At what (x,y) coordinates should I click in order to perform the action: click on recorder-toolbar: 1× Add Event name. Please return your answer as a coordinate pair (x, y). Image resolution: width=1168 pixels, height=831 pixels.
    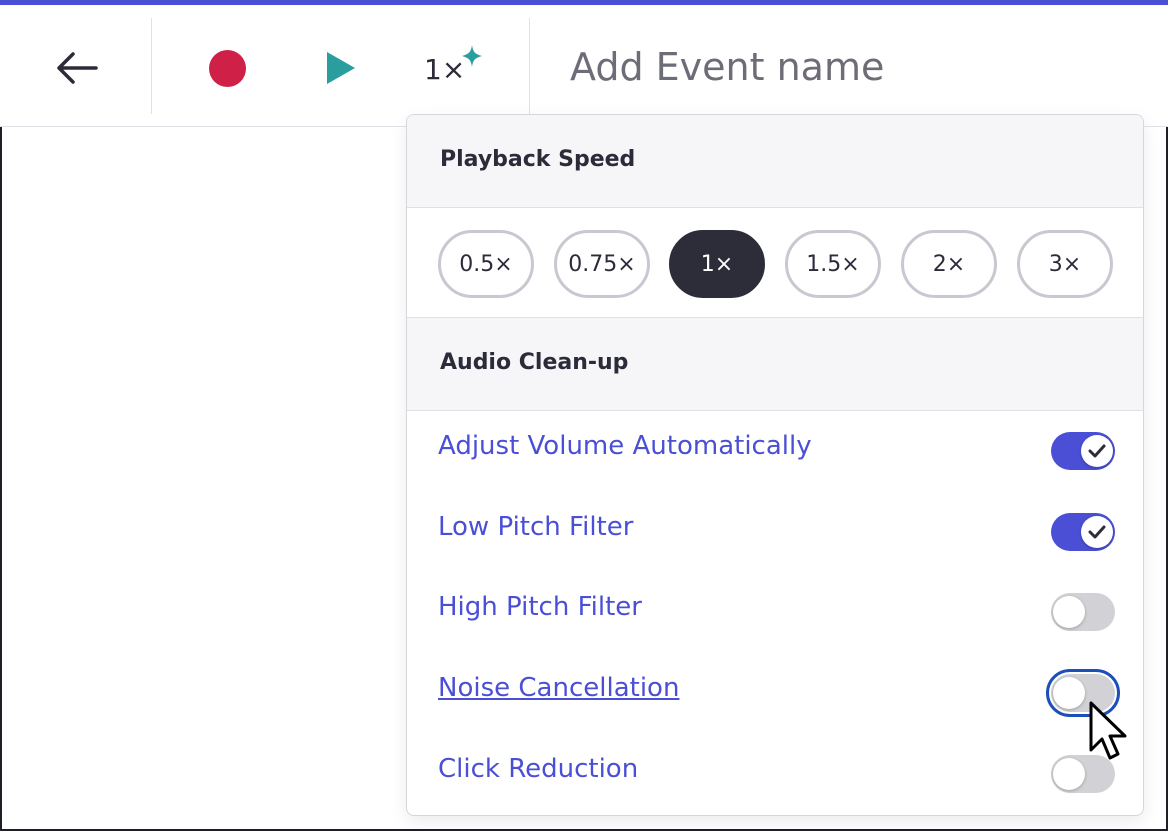
    Looking at the image, I should click on (584, 66).